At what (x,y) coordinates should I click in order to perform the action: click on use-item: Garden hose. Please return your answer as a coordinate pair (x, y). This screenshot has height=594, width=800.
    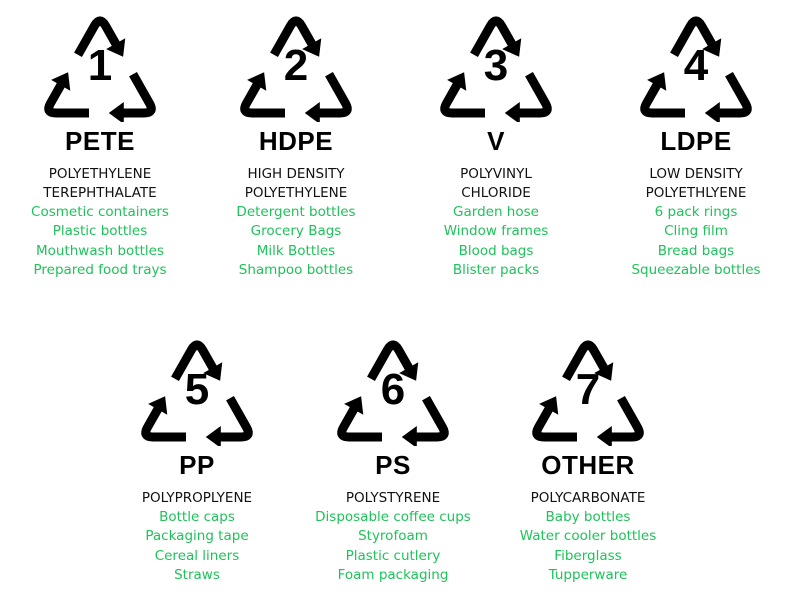
    Looking at the image, I should click on (496, 212).